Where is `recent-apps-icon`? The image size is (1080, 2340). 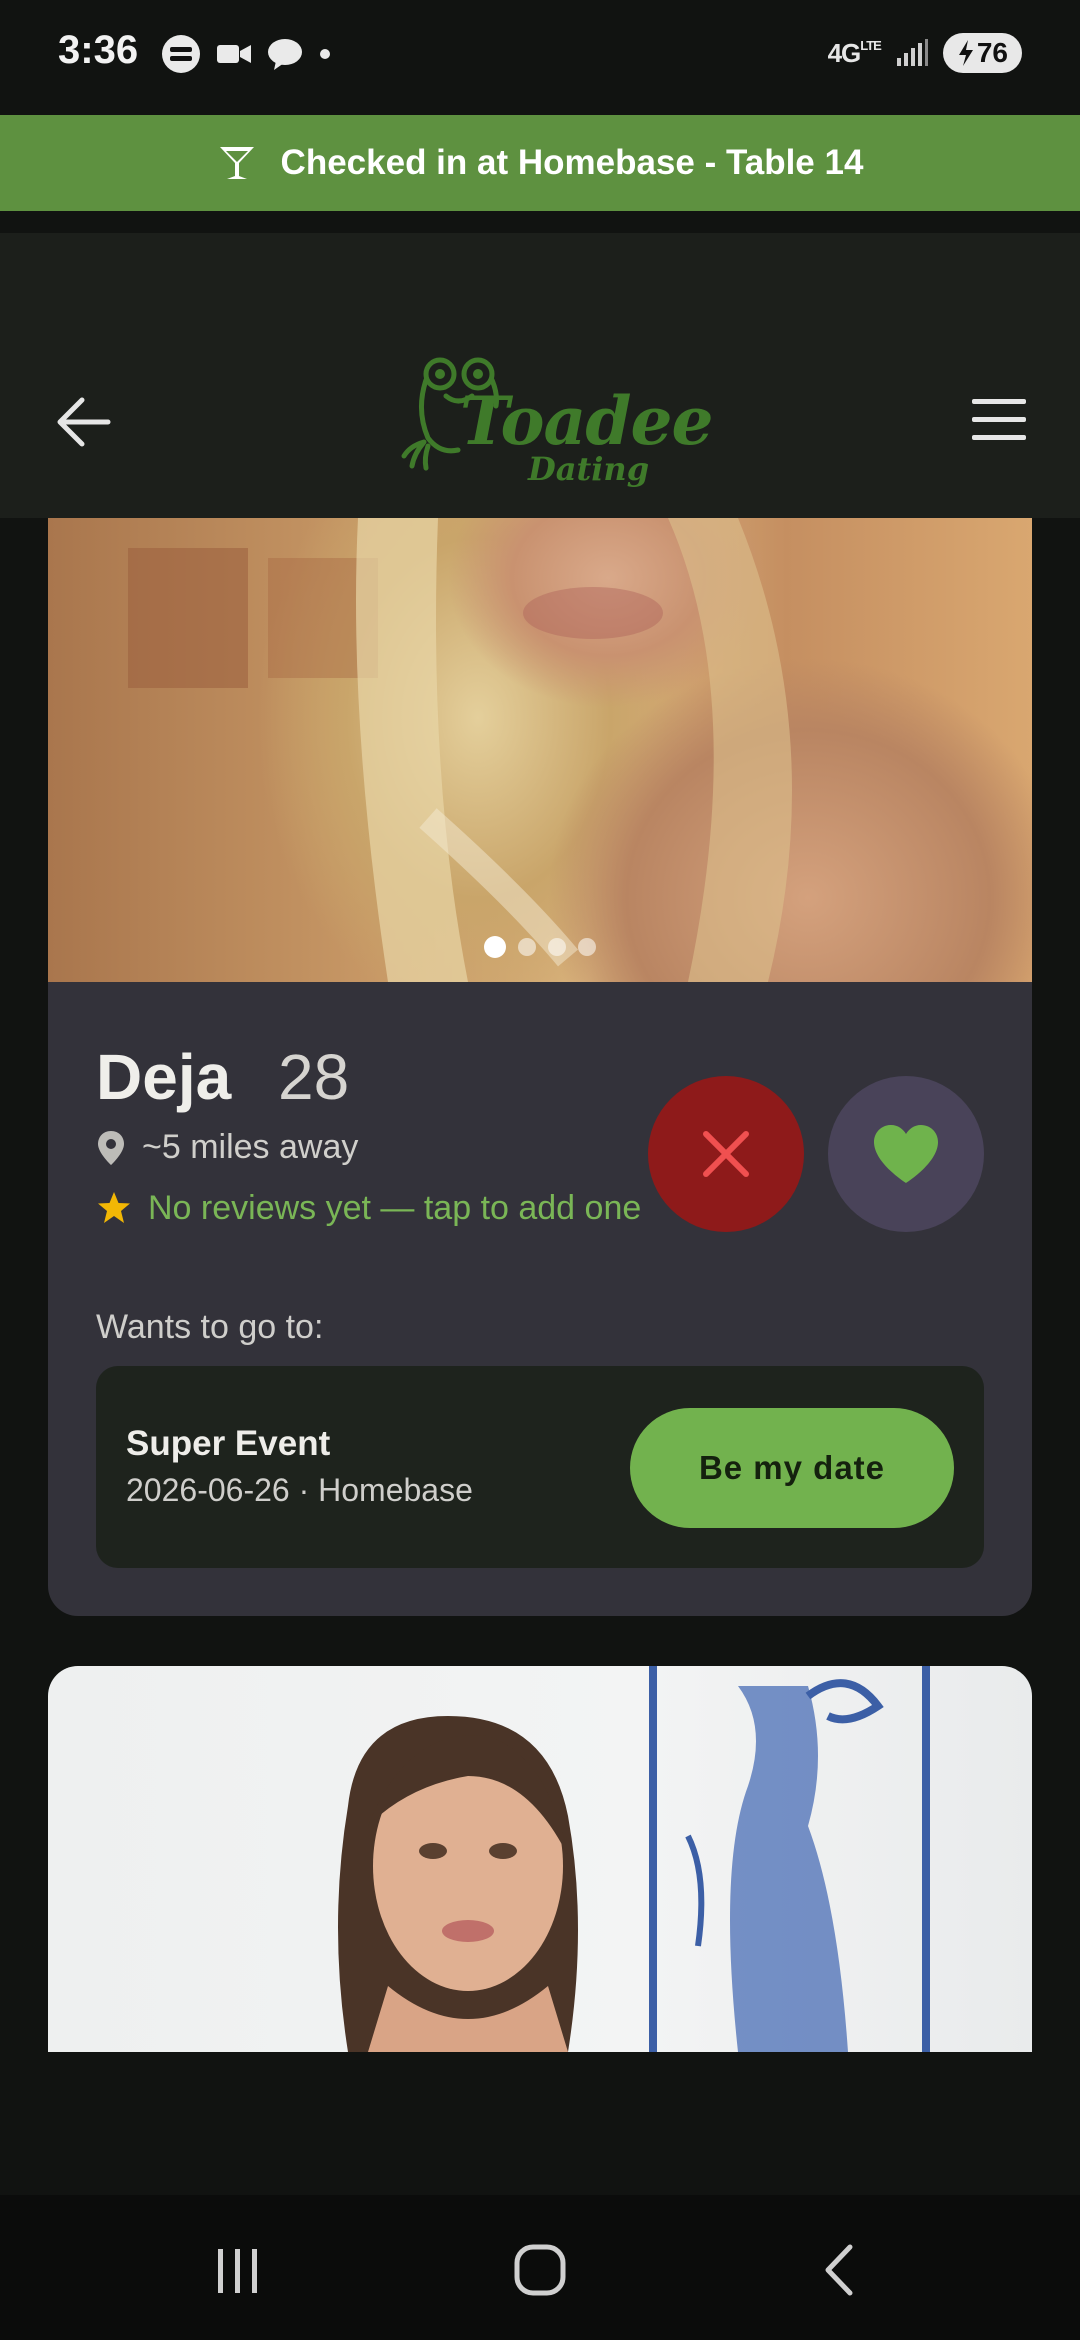 recent-apps-icon is located at coordinates (238, 2270).